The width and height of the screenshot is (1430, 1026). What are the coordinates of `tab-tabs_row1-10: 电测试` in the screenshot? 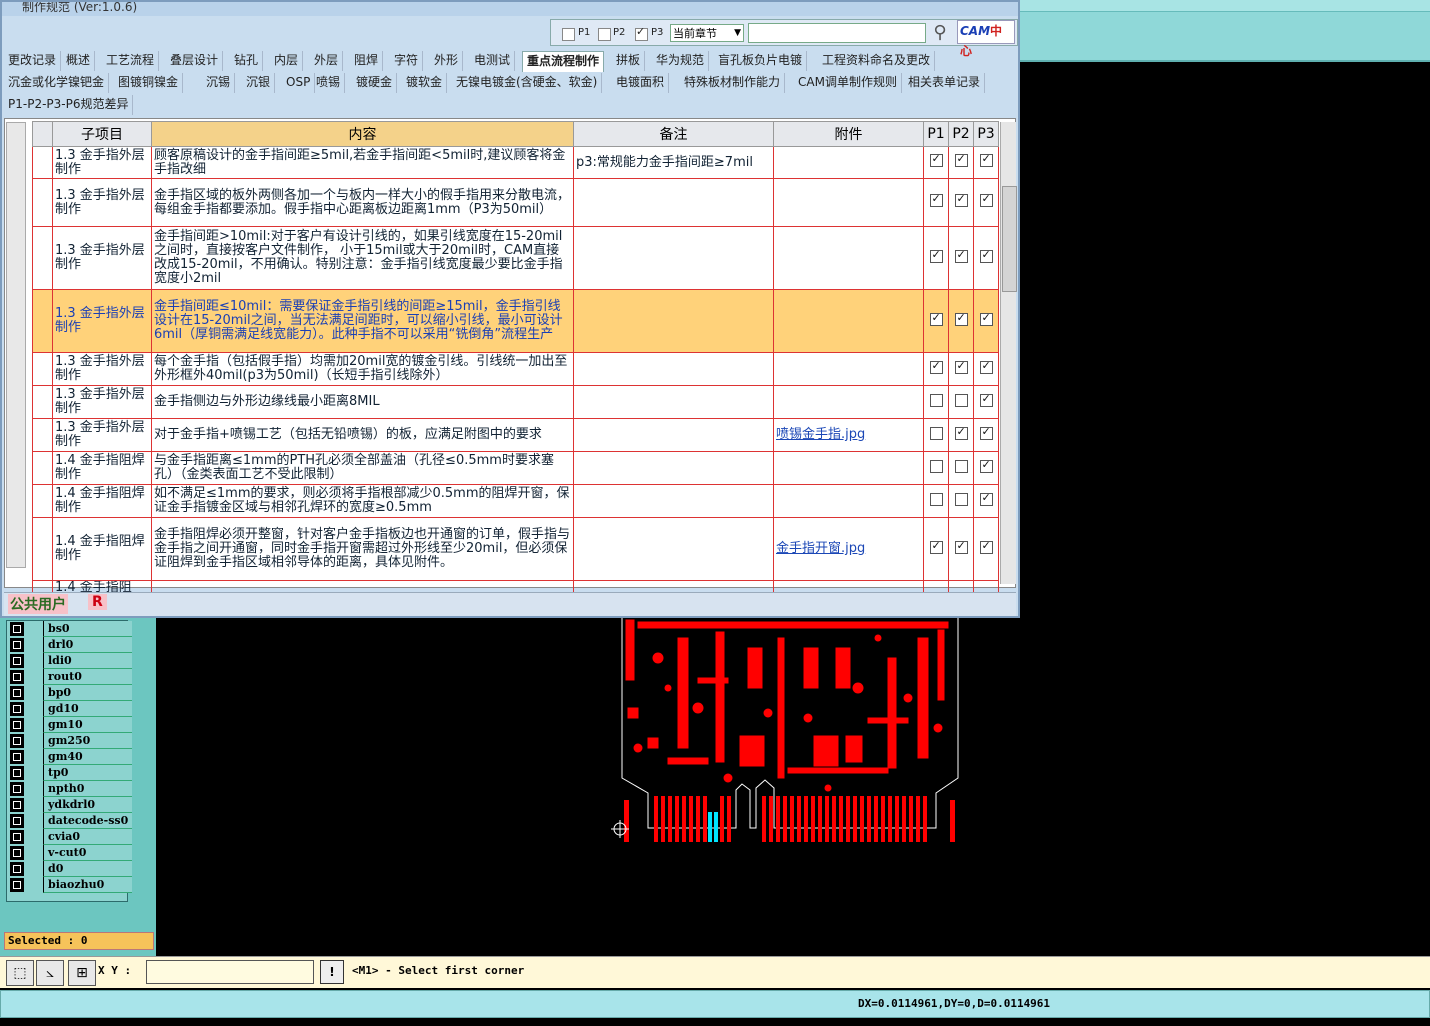 It's located at (493, 61).